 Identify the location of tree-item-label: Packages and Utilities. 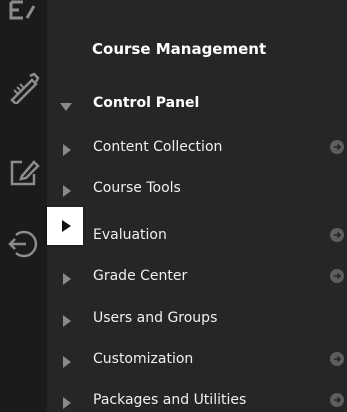
(170, 400).